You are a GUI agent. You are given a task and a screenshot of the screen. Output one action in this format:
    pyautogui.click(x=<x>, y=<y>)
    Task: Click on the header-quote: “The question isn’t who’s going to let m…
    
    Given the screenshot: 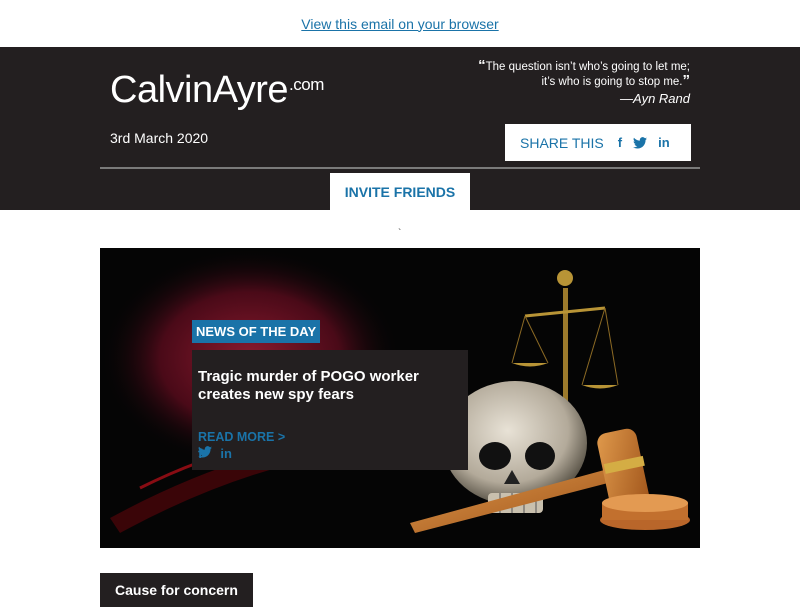 What is the action you would take?
    pyautogui.click(x=584, y=81)
    